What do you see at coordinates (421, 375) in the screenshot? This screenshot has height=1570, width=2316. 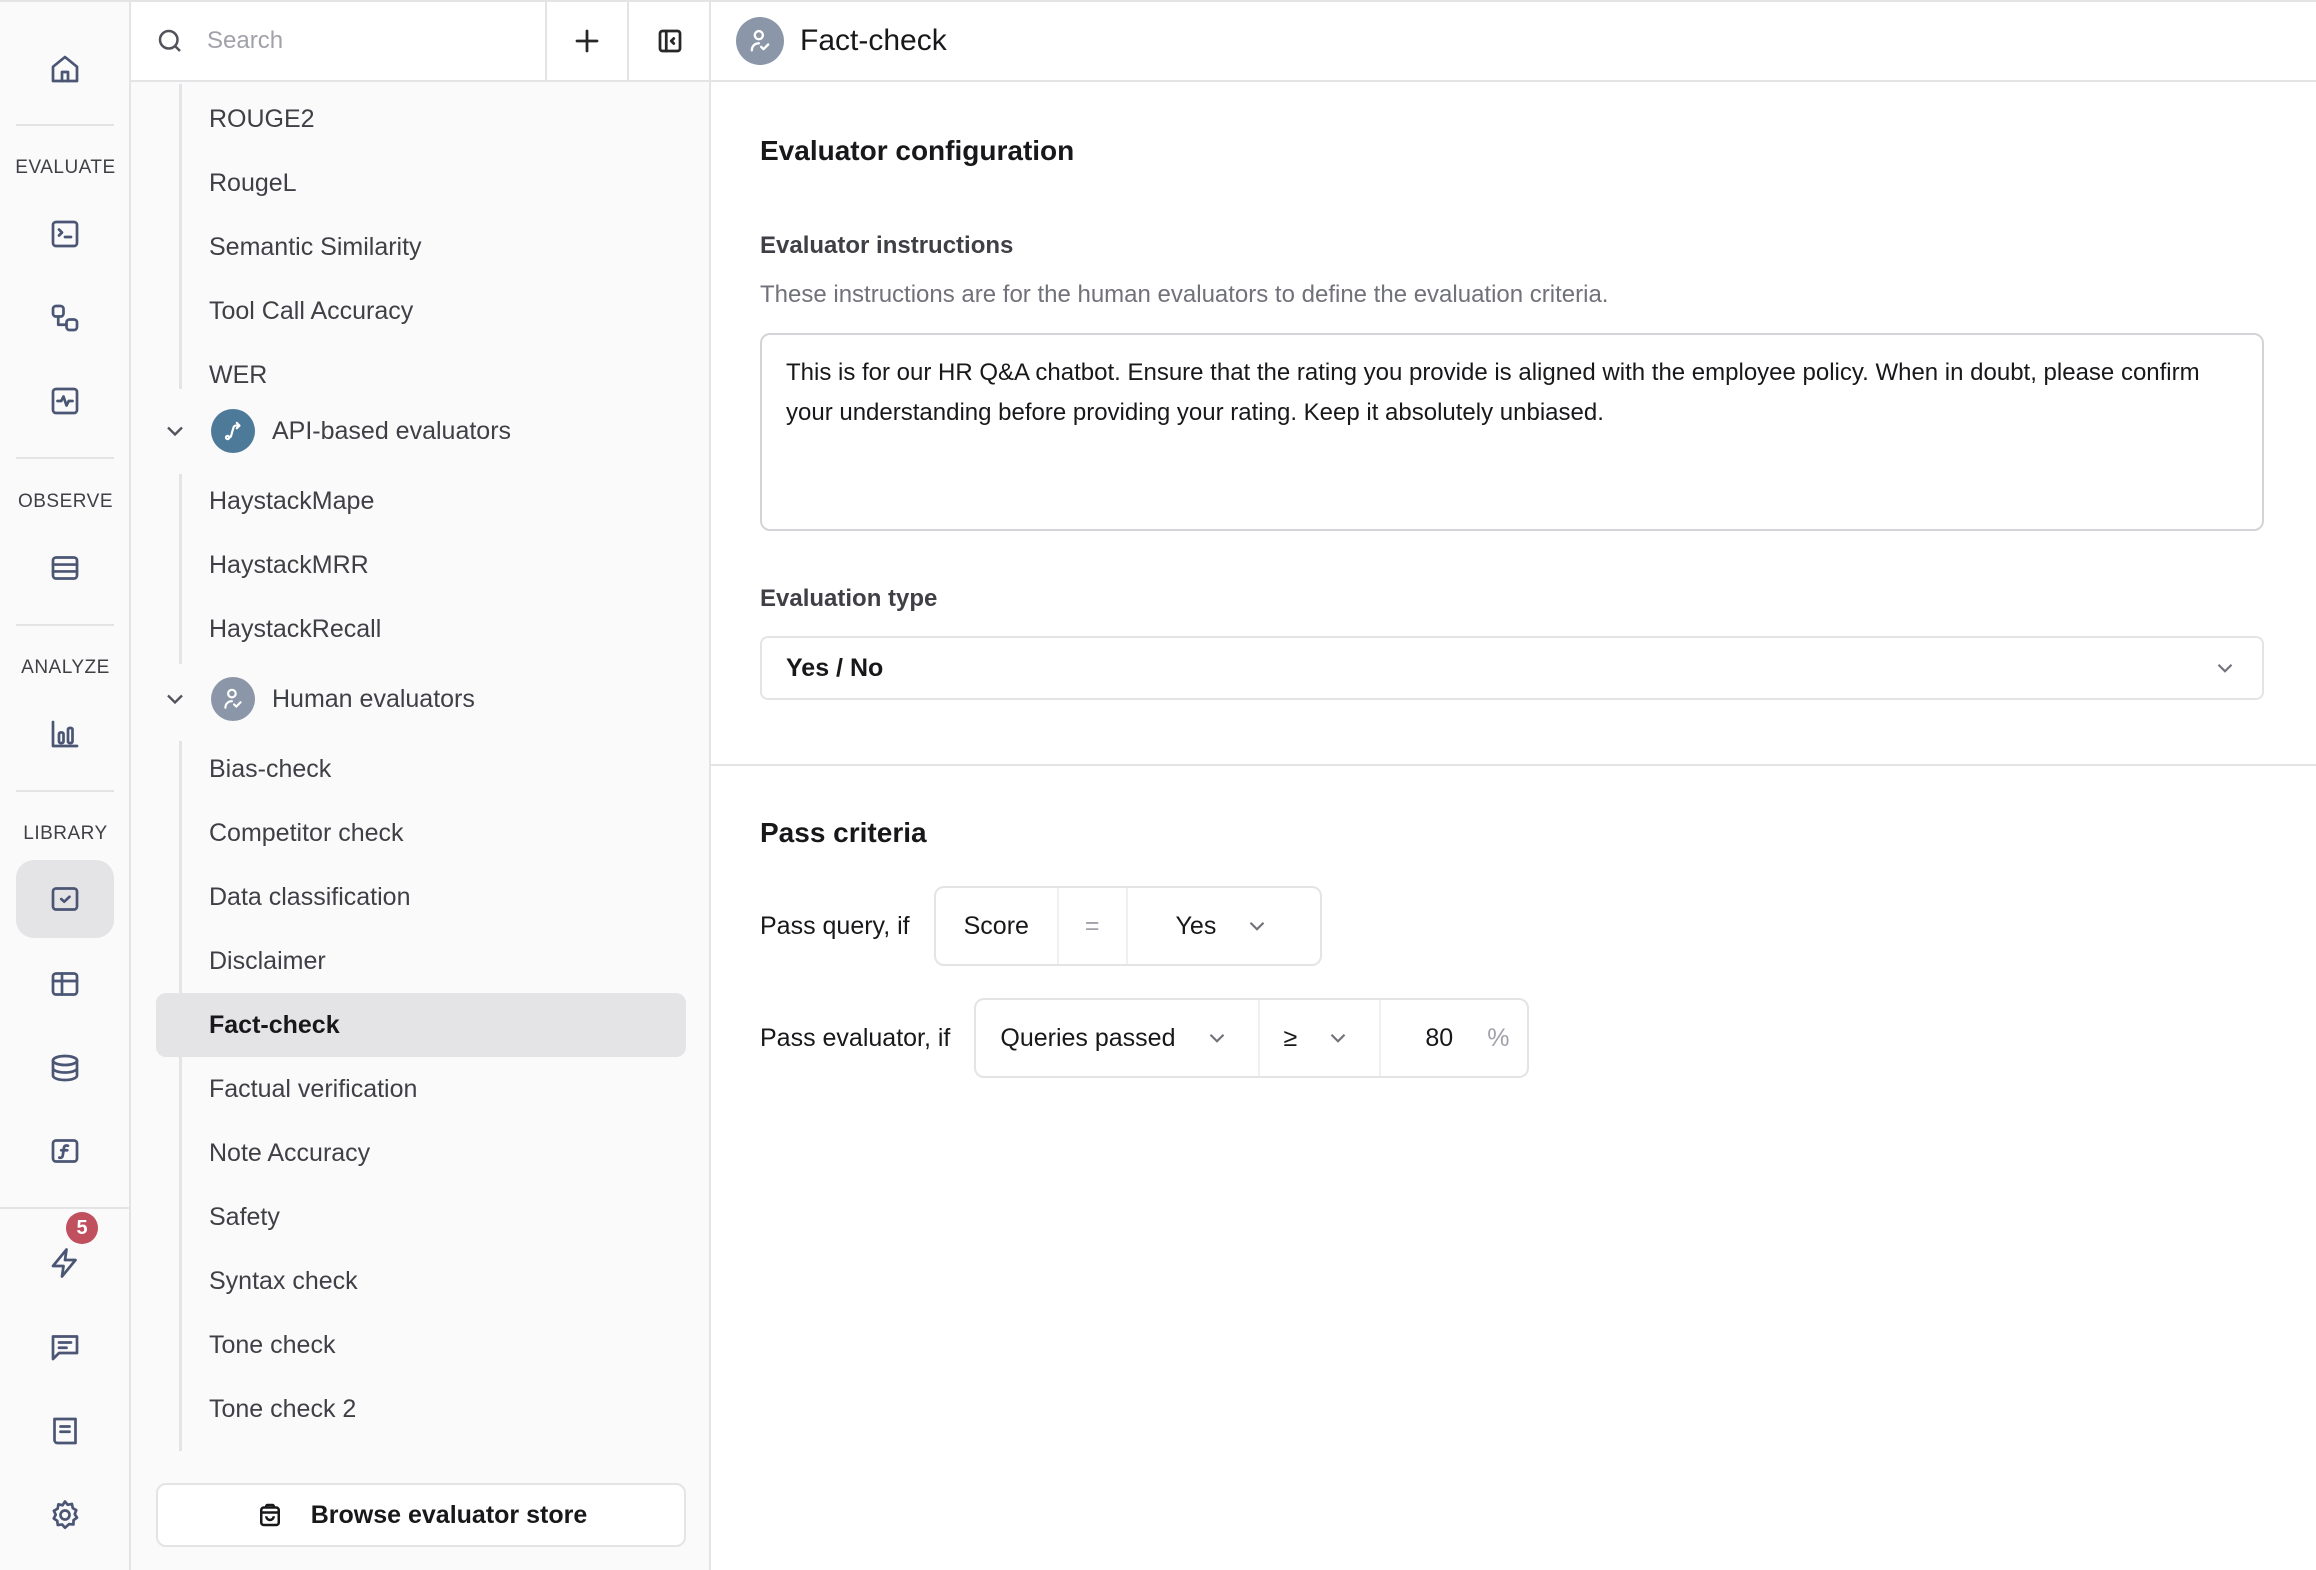 I see `list-item: WER` at bounding box center [421, 375].